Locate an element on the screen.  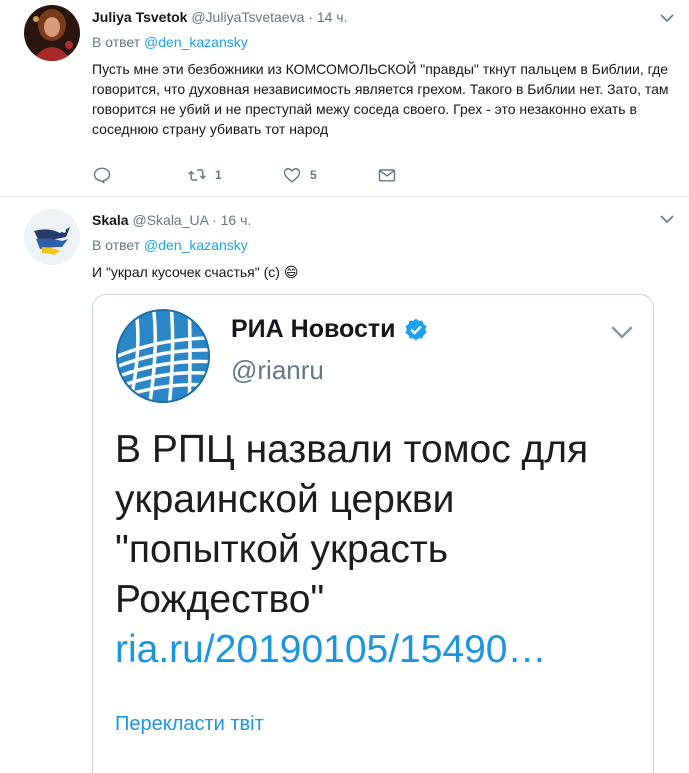
like-button: 5 is located at coordinates (329, 175).